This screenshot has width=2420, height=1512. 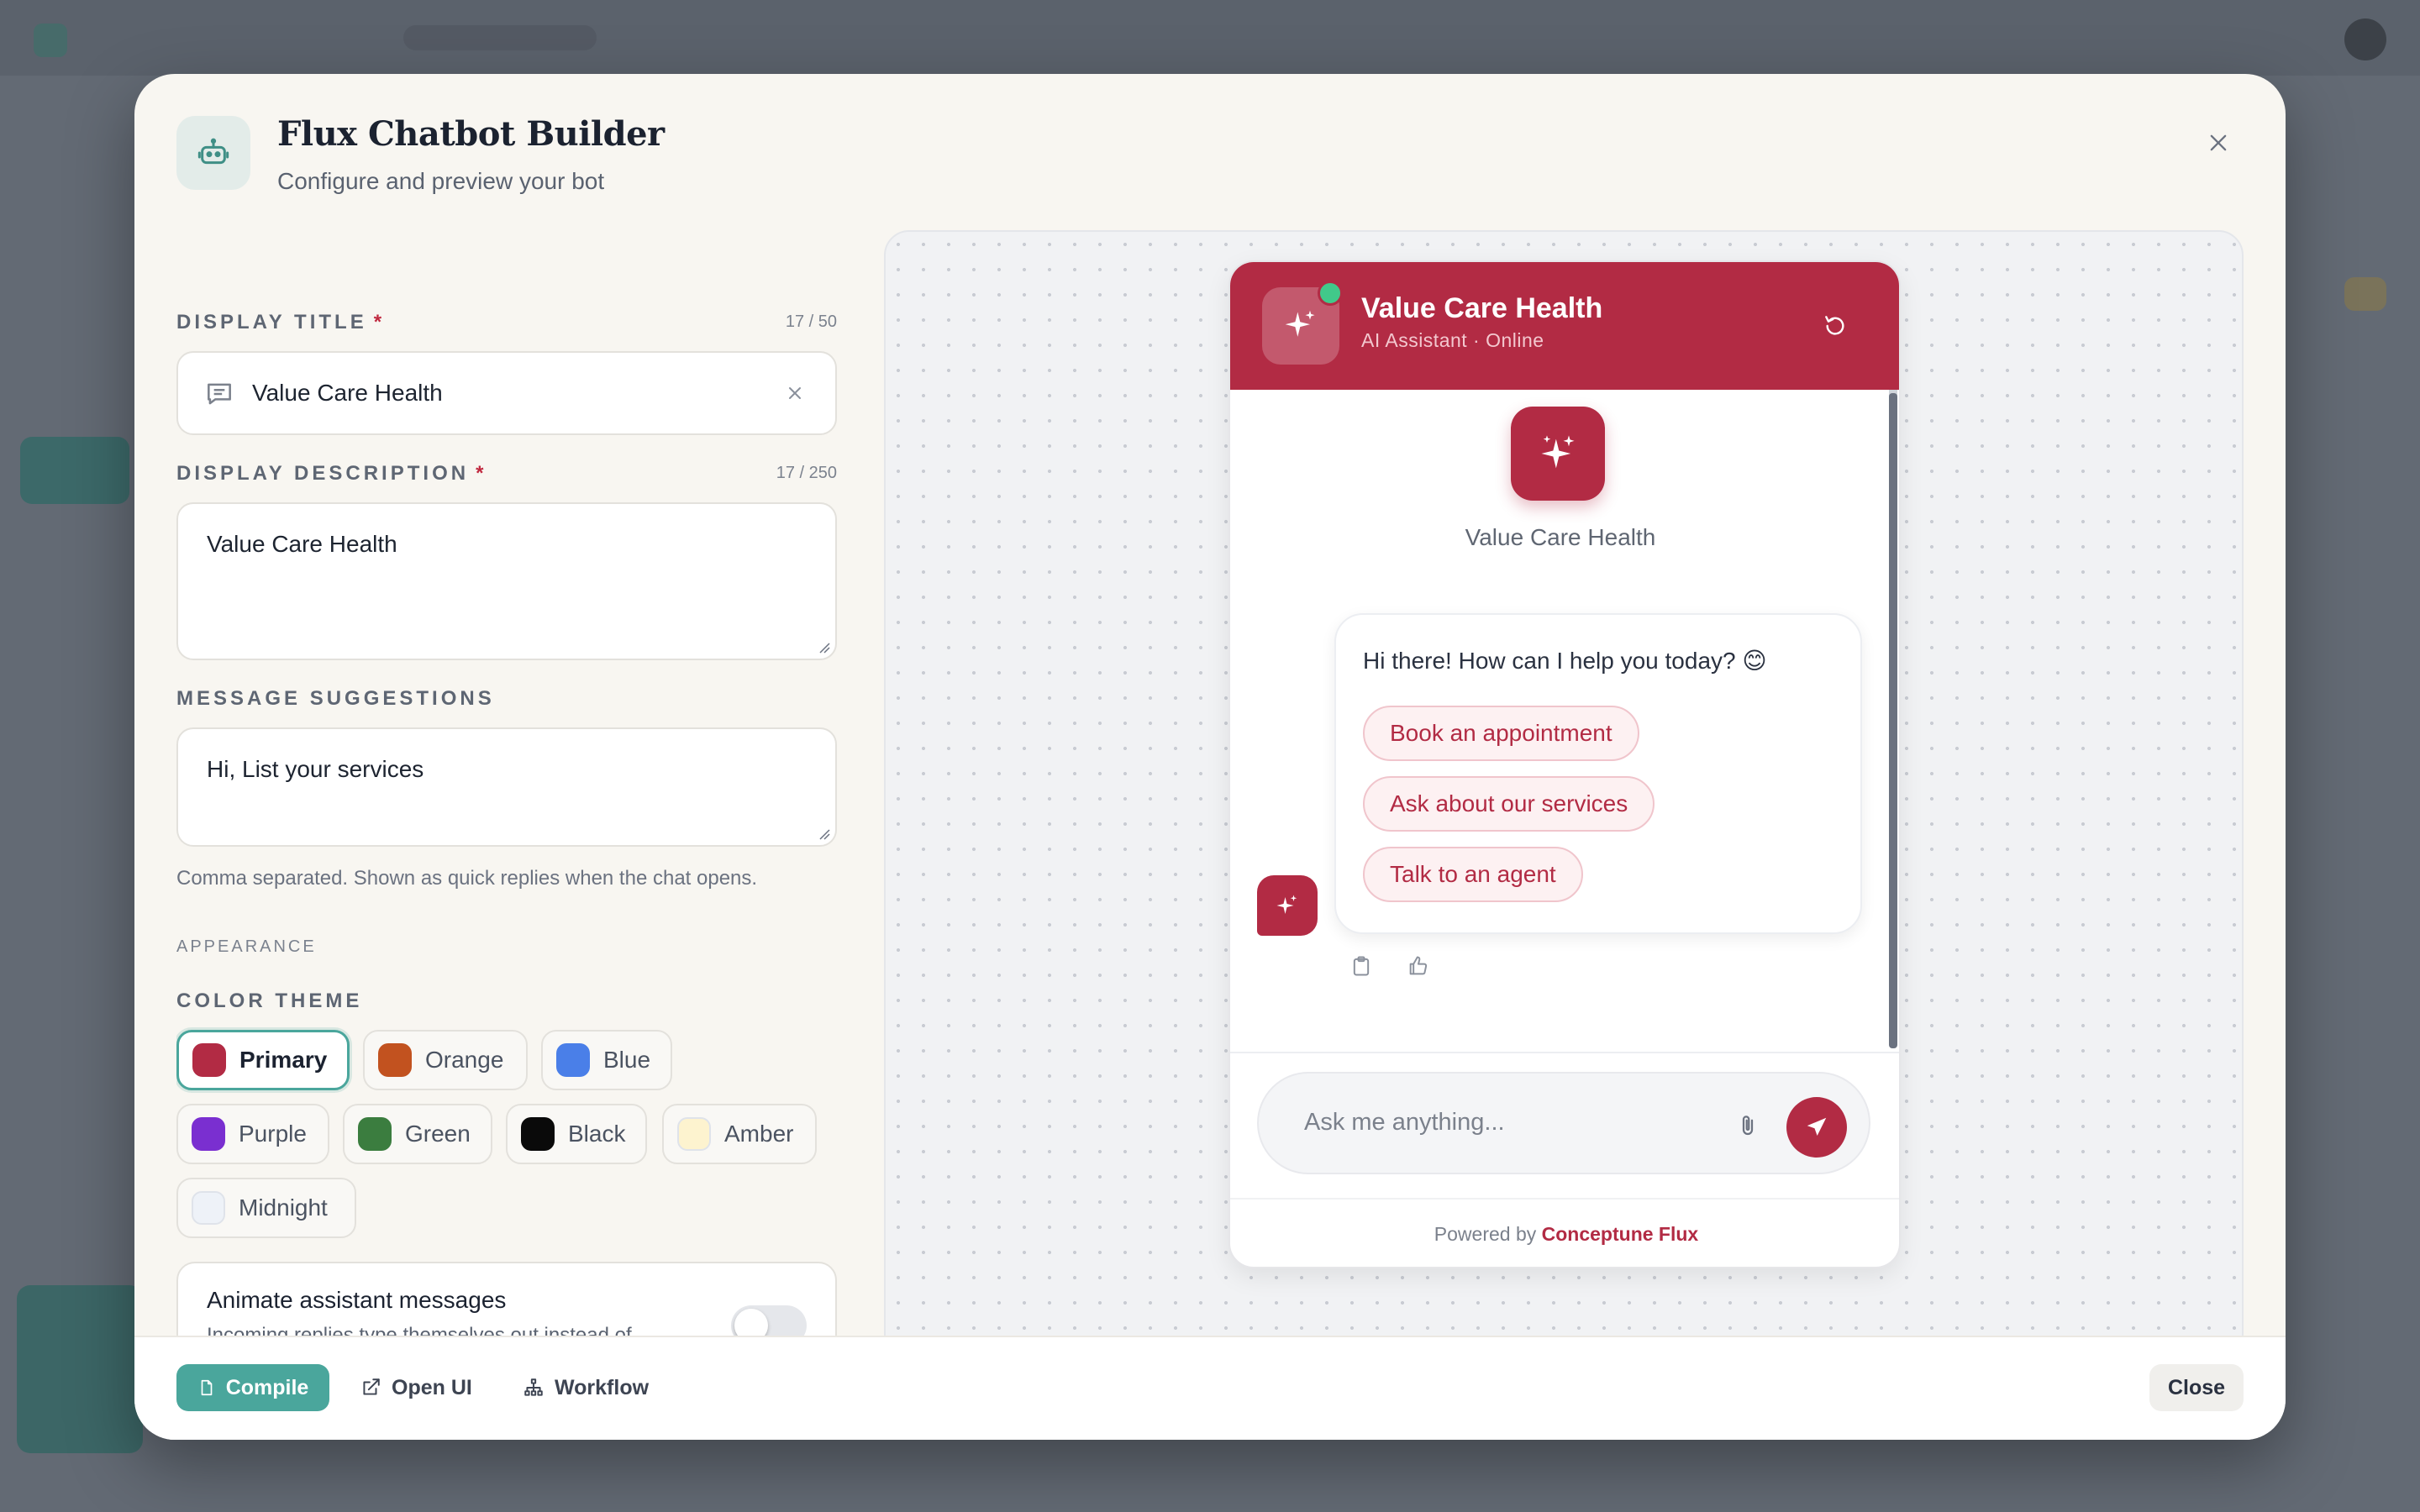 What do you see at coordinates (1748, 1125) in the screenshot?
I see `paperclip-icon` at bounding box center [1748, 1125].